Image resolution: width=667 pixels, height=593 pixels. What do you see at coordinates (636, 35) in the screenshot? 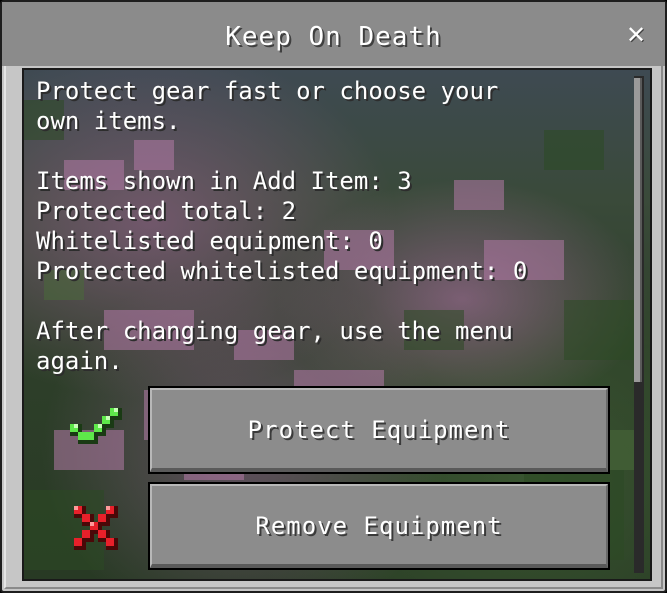
I see `close-icon: ✕` at bounding box center [636, 35].